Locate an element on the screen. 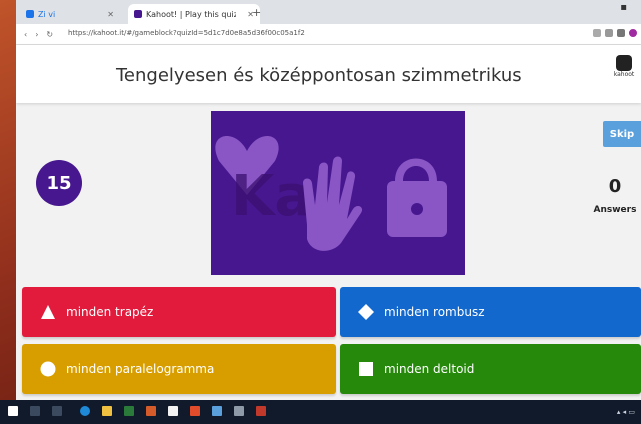 This screenshot has width=641, height=424. minimize-icon: ▪ is located at coordinates (623, 7).